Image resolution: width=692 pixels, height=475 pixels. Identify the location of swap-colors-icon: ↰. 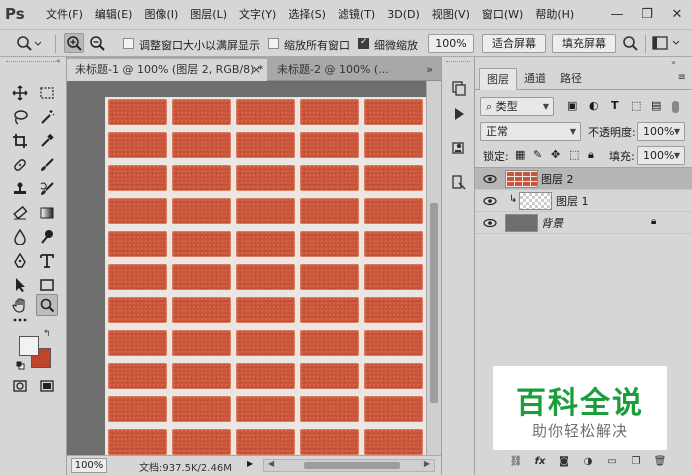
(47, 334).